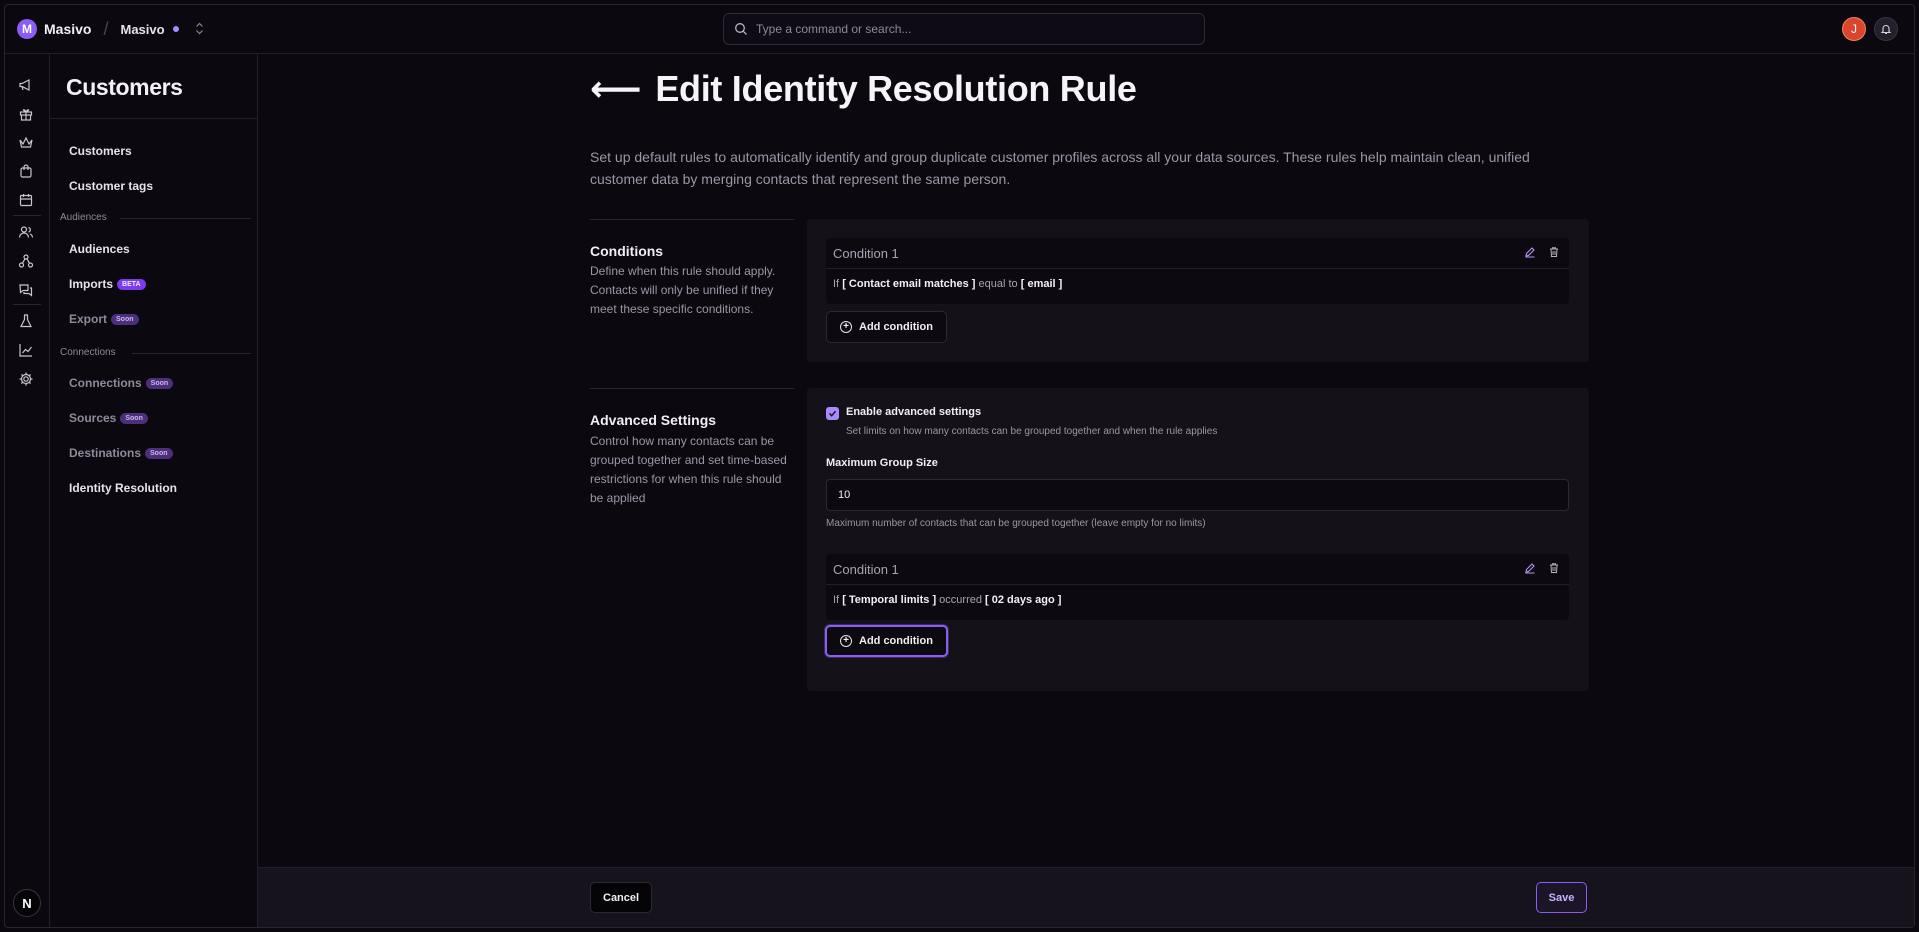  I want to click on gift-icon, so click(26, 114).